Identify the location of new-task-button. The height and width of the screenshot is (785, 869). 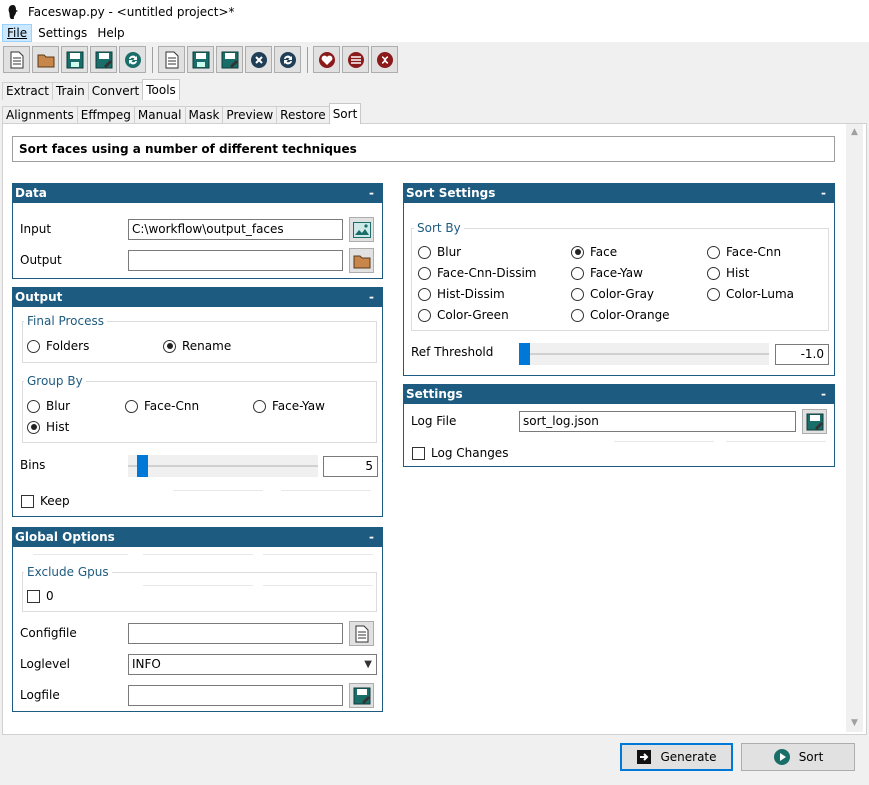
(171, 59).